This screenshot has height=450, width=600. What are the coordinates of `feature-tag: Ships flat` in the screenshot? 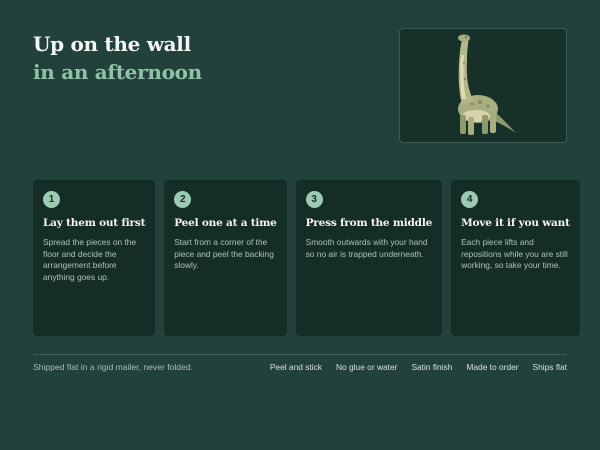 It's located at (549, 367).